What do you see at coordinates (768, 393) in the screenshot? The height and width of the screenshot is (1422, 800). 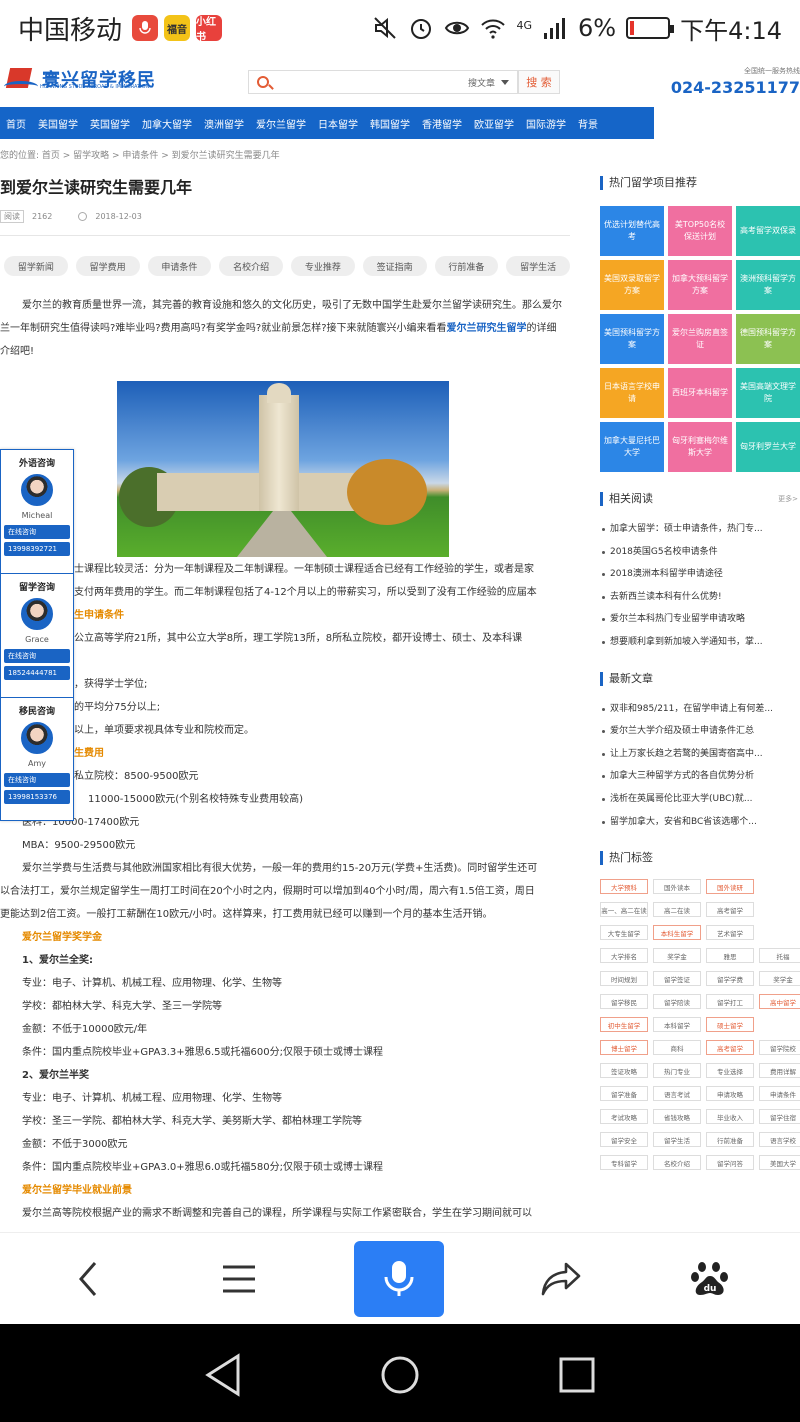 I see `program-tile: 美国高端文理学院` at bounding box center [768, 393].